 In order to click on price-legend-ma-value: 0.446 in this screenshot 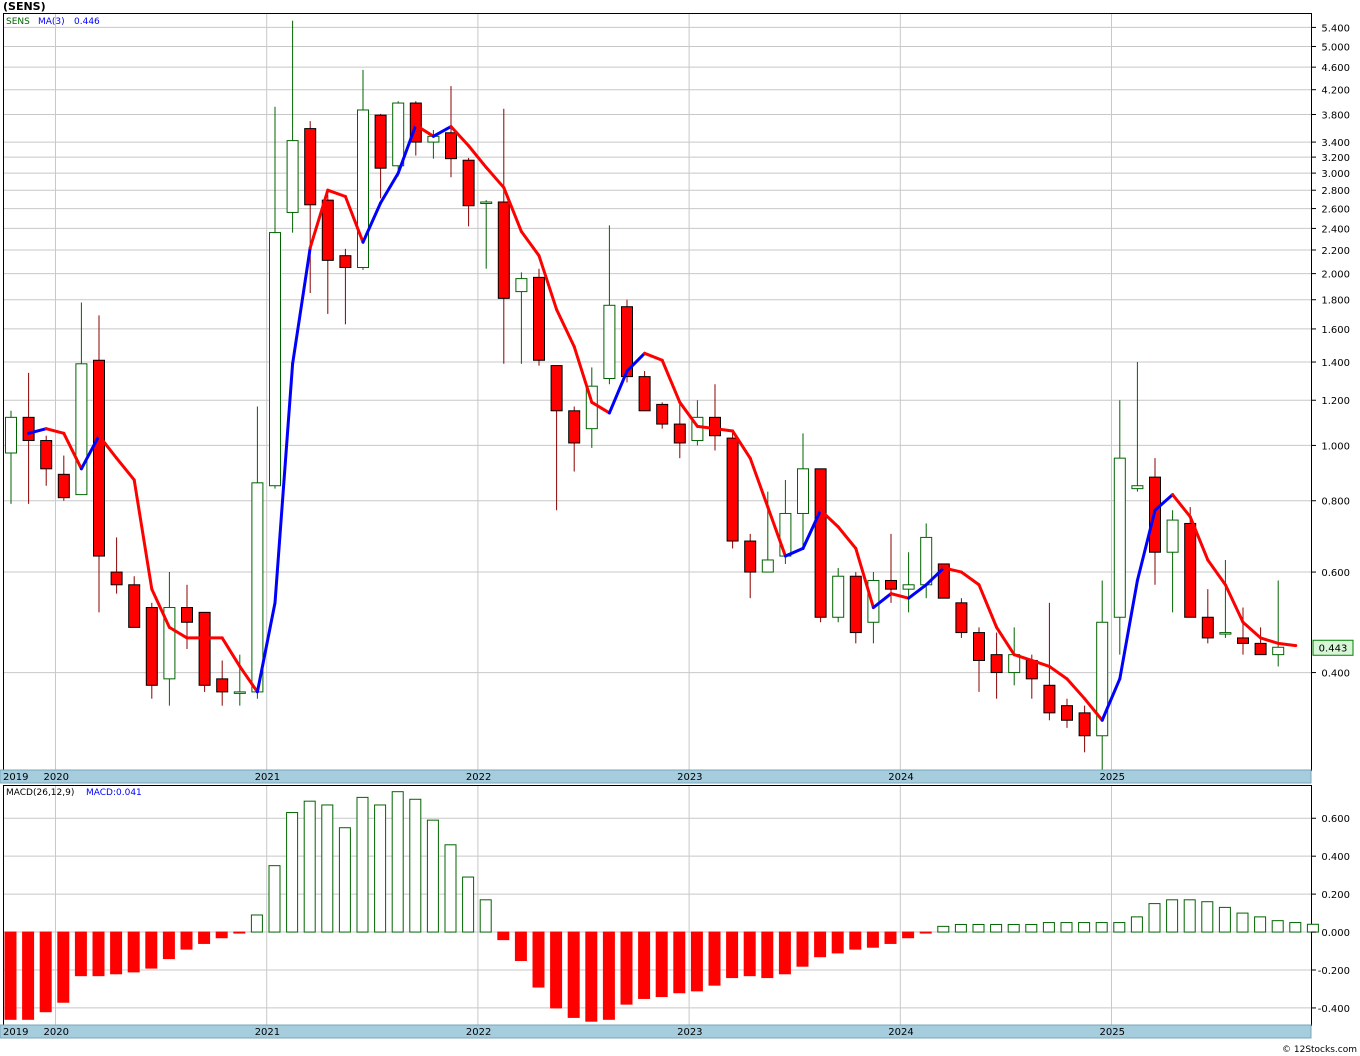, I will do `click(87, 22)`.